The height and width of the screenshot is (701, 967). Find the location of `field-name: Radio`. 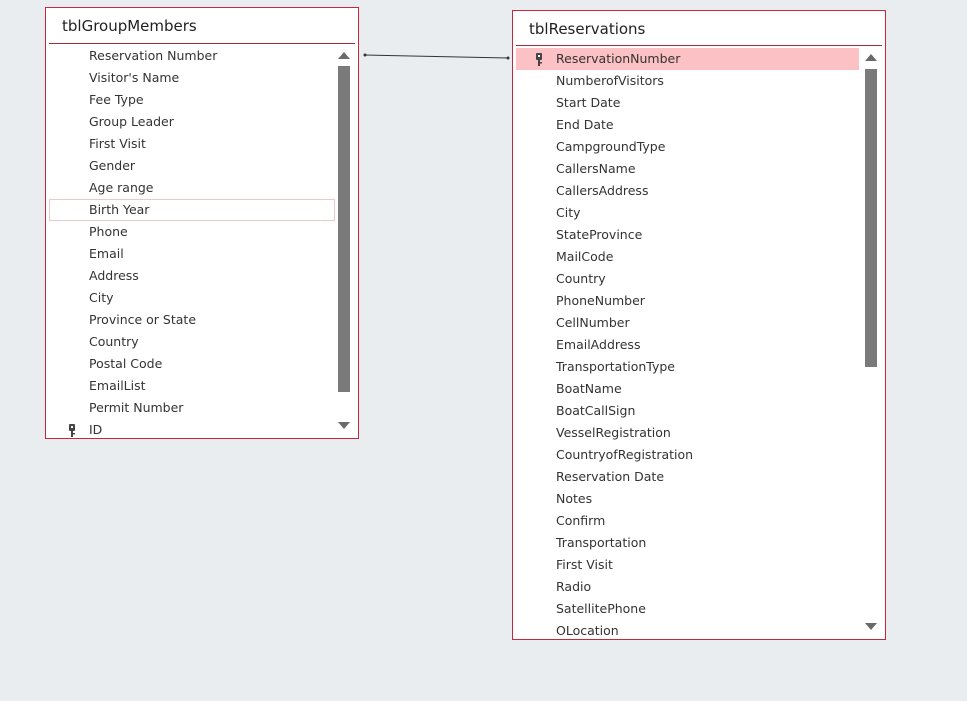

field-name: Radio is located at coordinates (574, 586).